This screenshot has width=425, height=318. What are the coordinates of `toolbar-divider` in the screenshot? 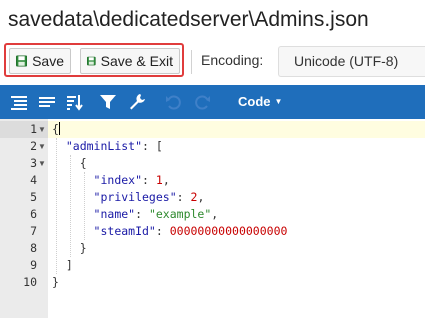 It's located at (191, 62).